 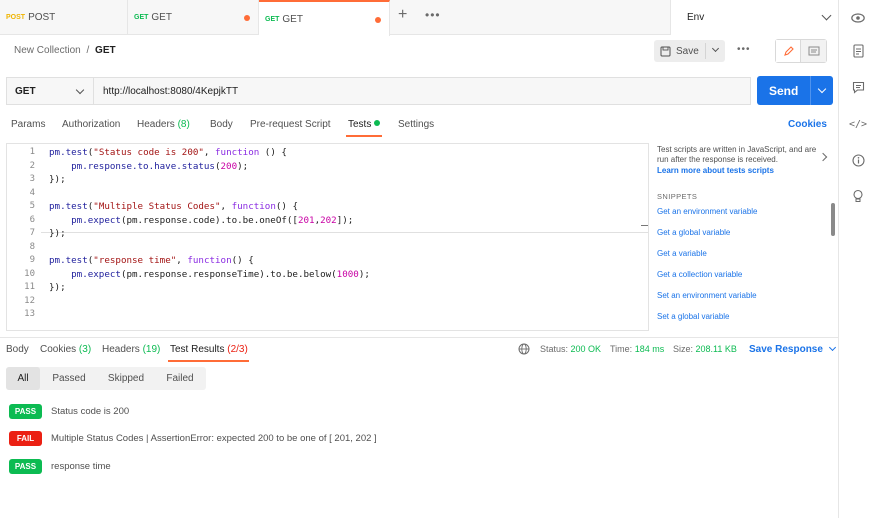 I want to click on test-result-filters: All Passed Skipped Failed, so click(x=106, y=378).